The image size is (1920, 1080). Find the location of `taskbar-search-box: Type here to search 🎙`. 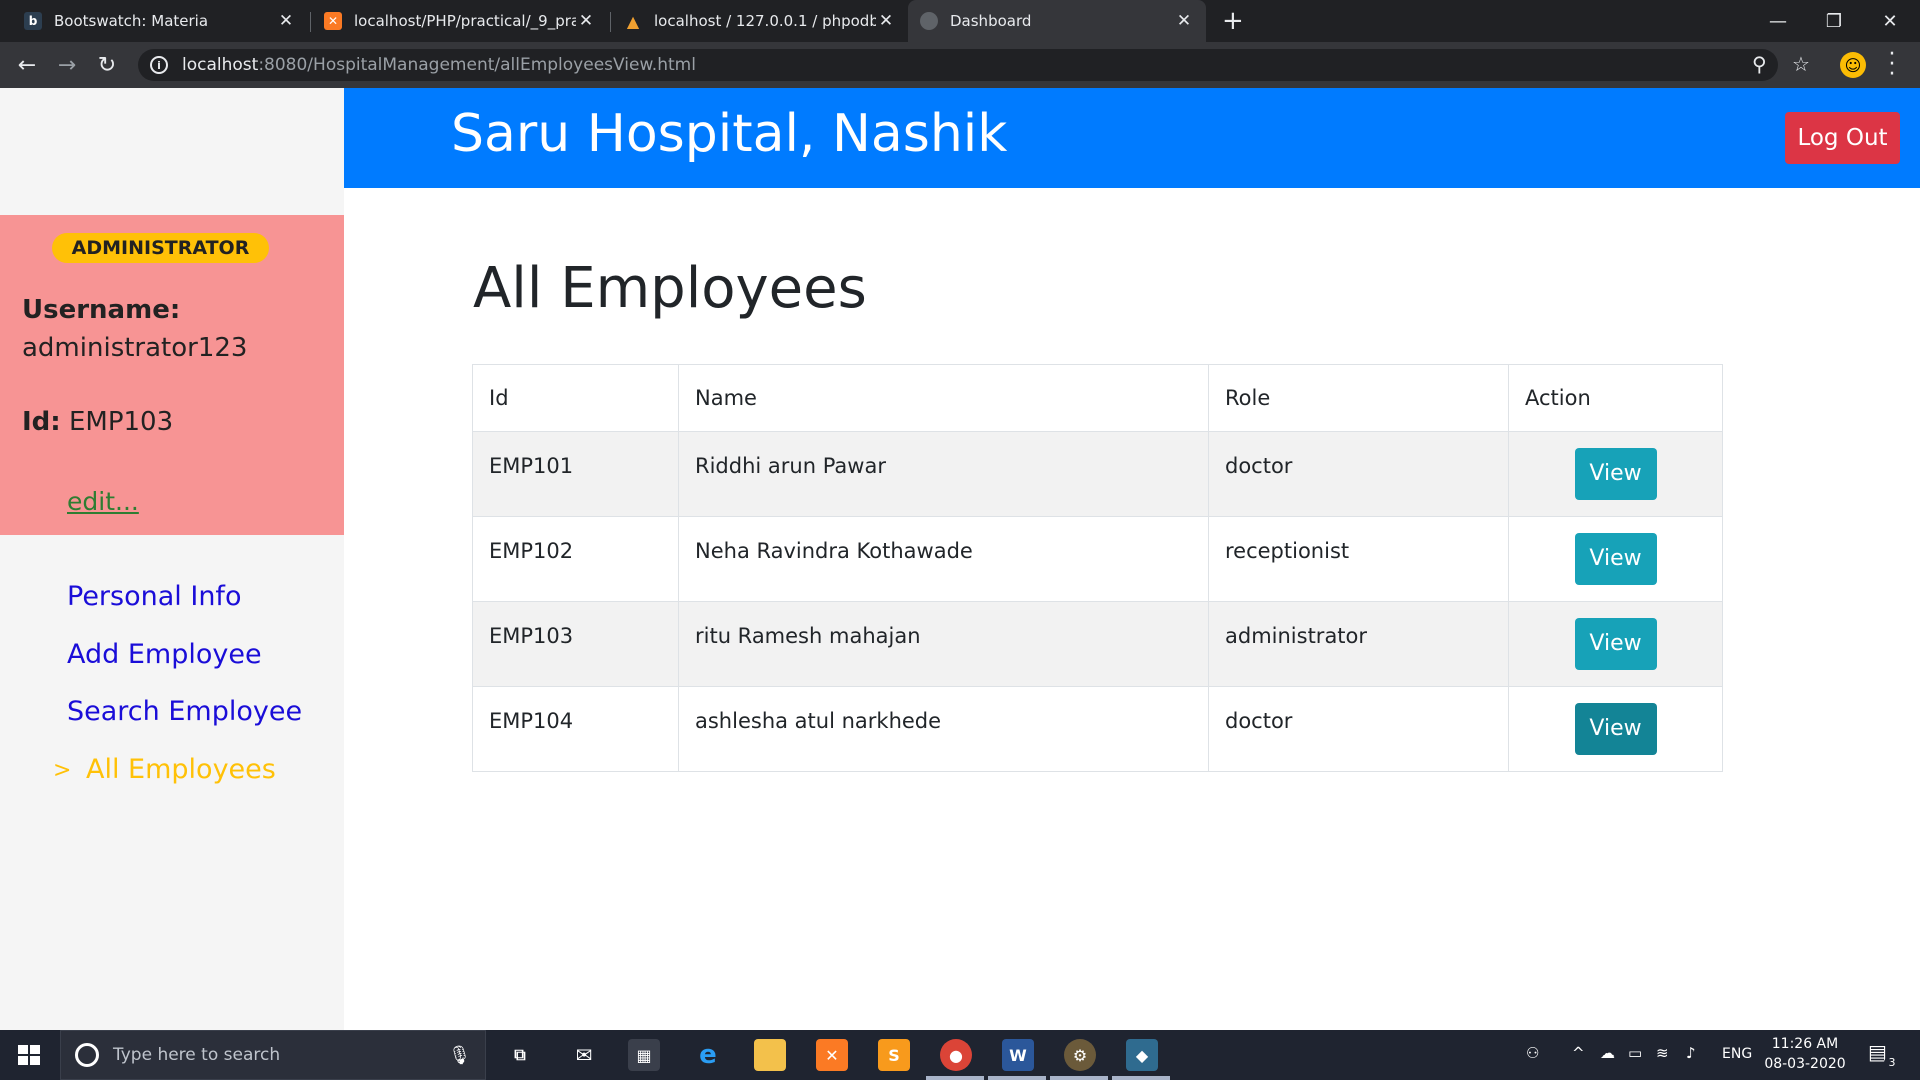

taskbar-search-box: Type here to search 🎙 is located at coordinates (273, 1055).